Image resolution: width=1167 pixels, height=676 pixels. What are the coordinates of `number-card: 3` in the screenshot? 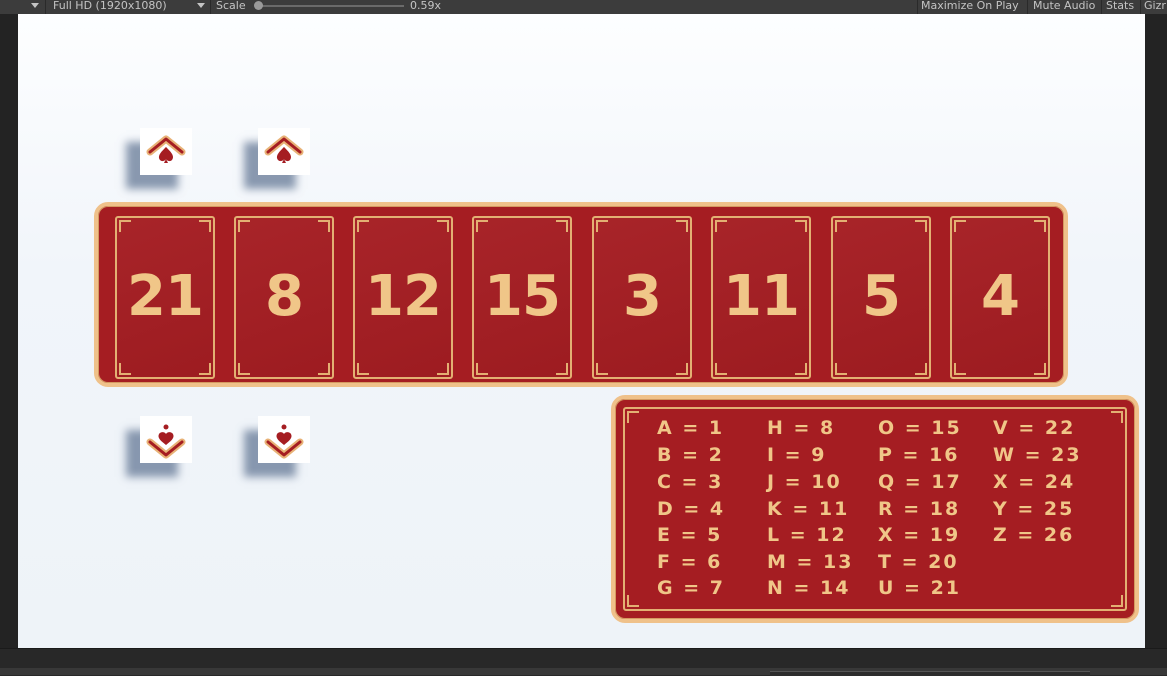 It's located at (642, 297).